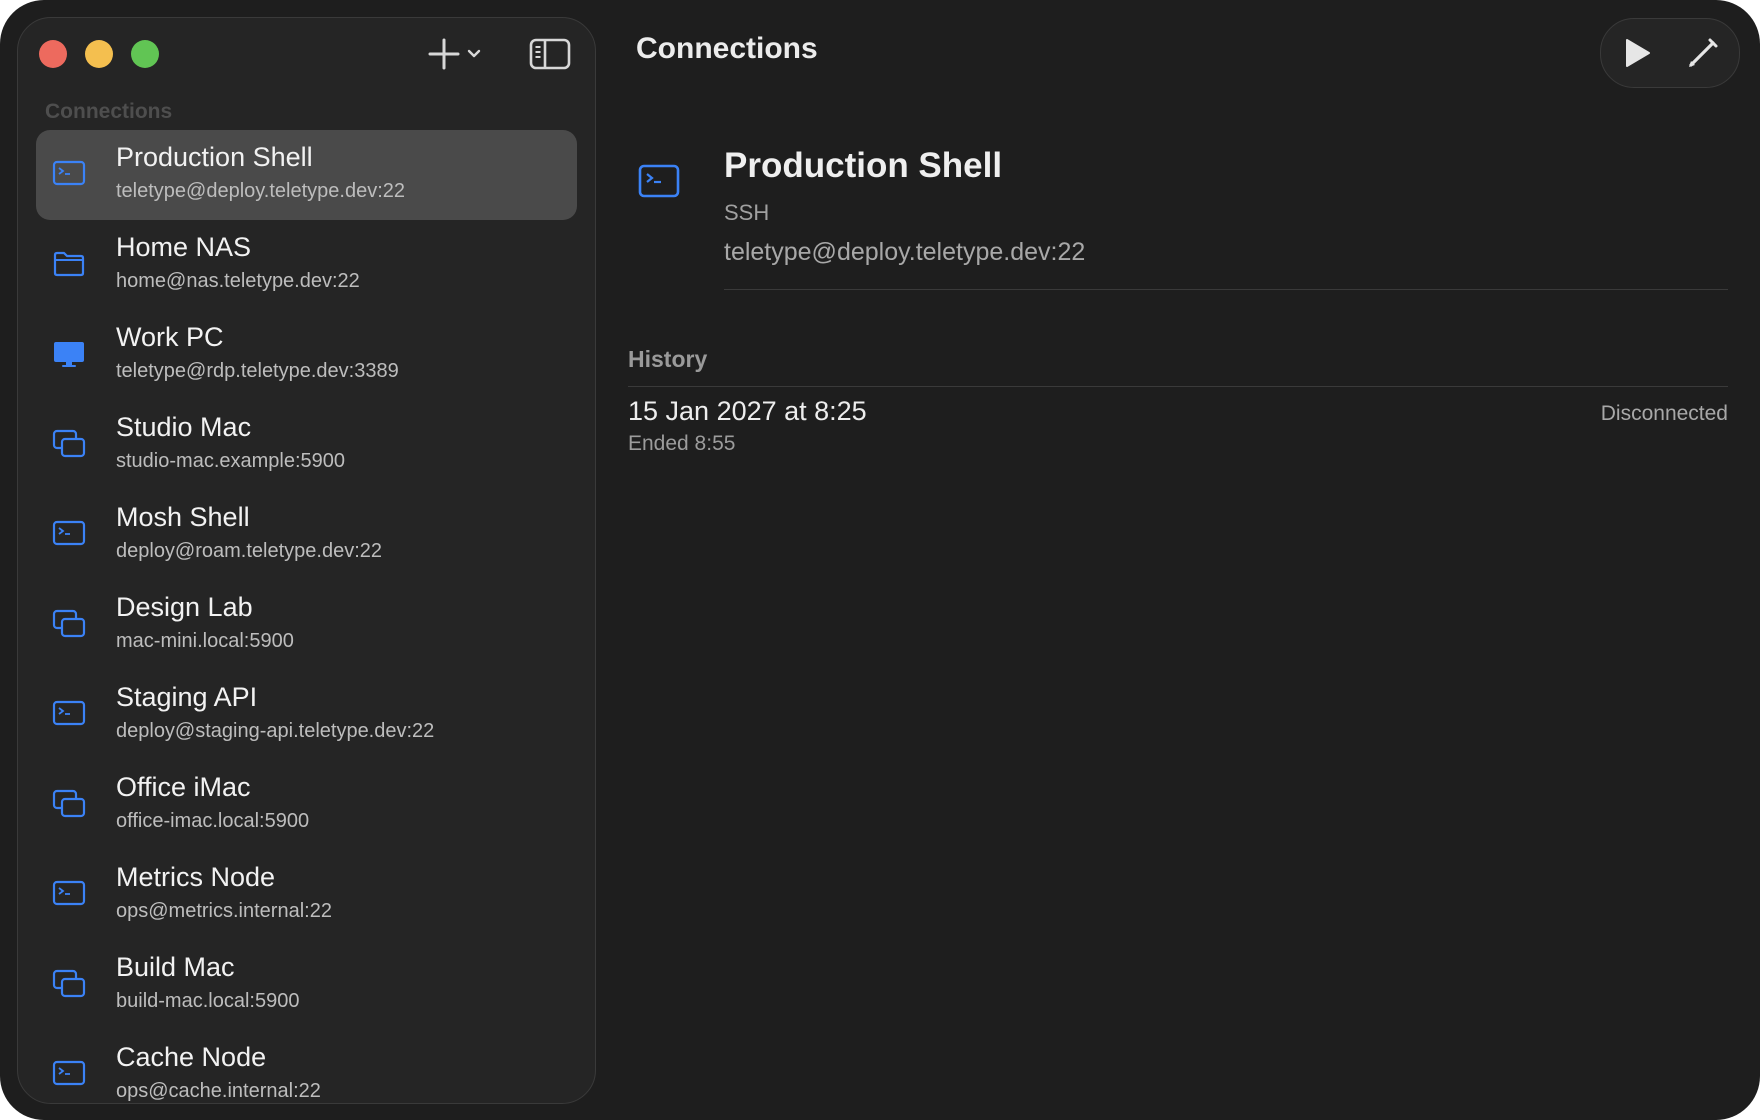  What do you see at coordinates (183, 517) in the screenshot?
I see `connection-title: Mosh Shell` at bounding box center [183, 517].